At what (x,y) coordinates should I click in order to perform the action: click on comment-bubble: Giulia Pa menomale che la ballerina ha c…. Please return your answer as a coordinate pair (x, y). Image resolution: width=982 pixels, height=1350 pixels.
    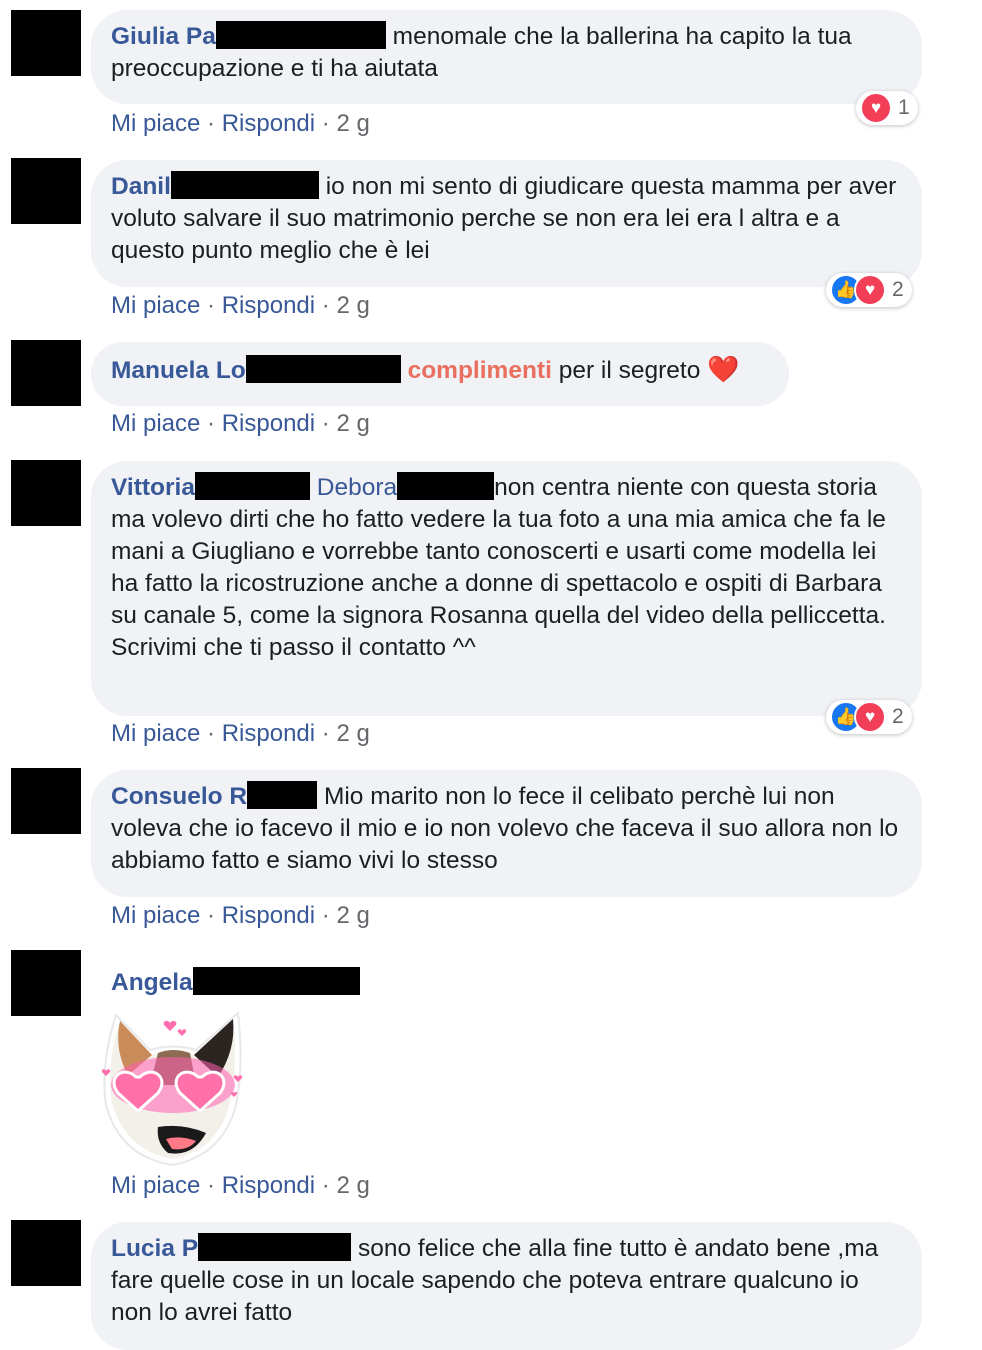
    Looking at the image, I should click on (506, 57).